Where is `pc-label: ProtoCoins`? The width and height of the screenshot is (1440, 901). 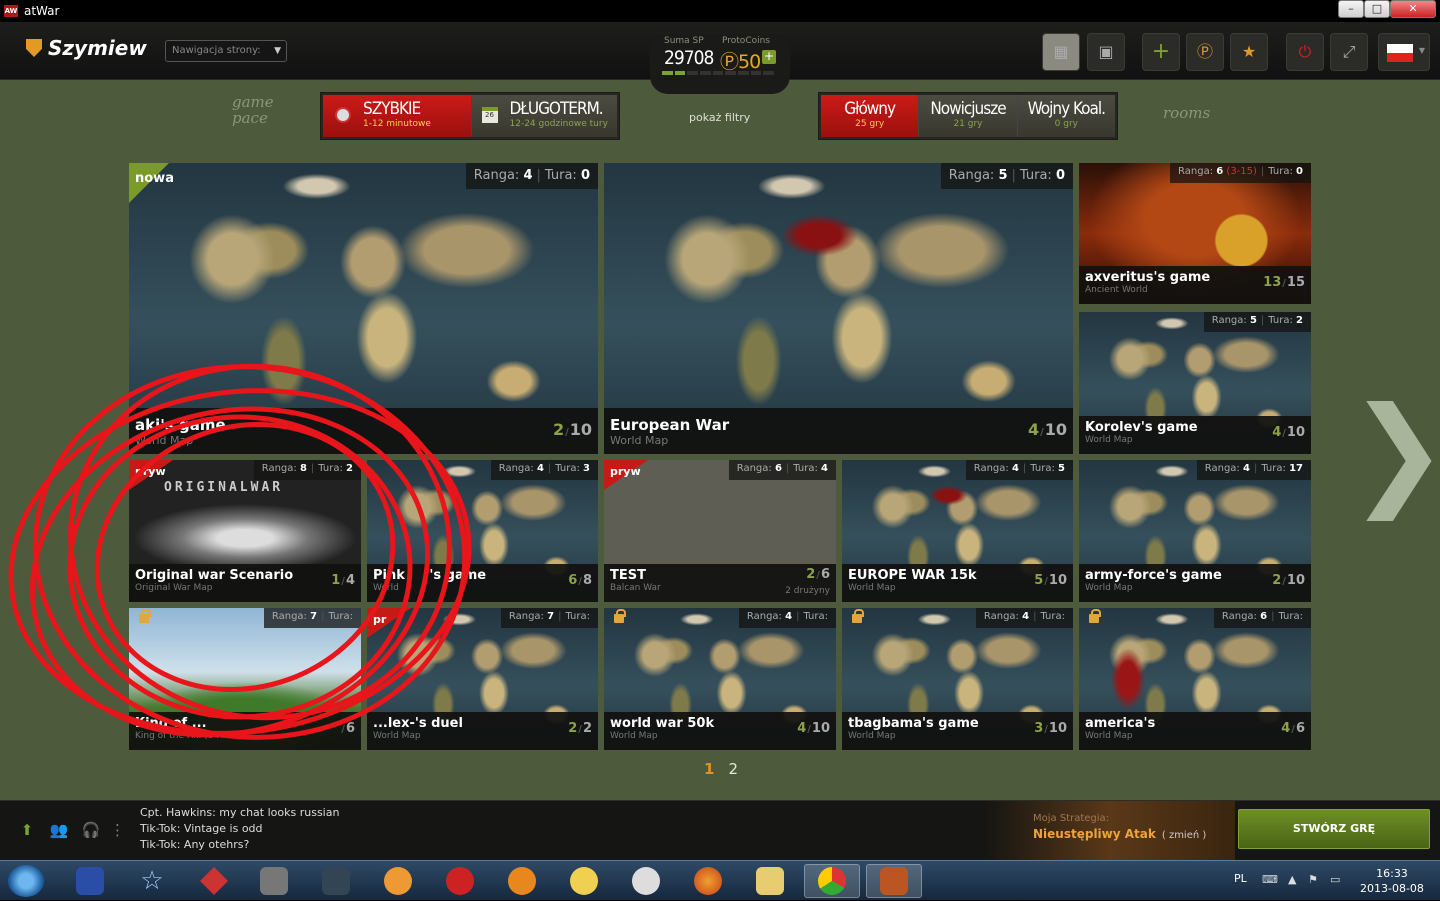 pc-label: ProtoCoins is located at coordinates (746, 41).